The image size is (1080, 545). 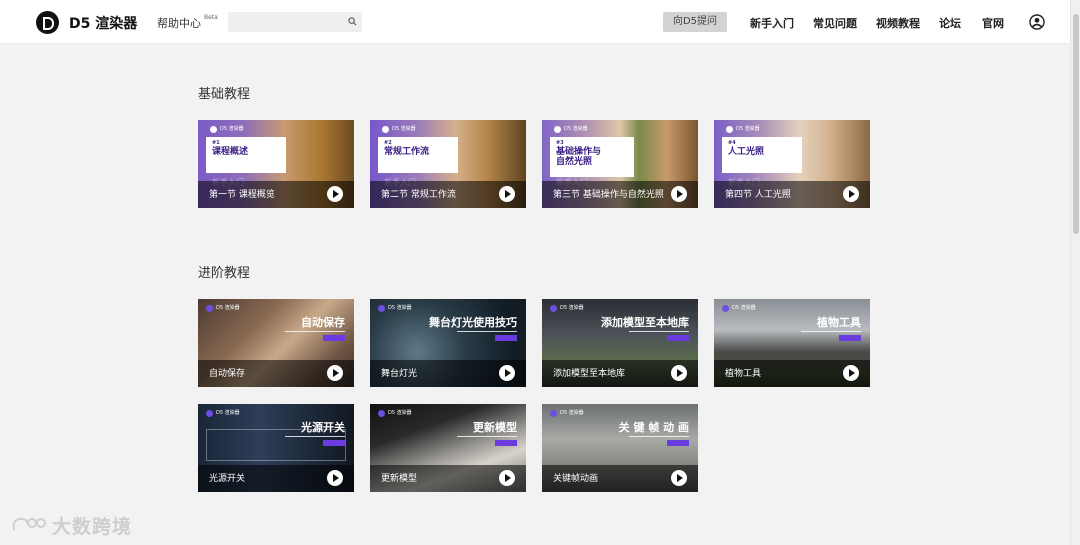 I want to click on card-title-panel: #1 课程概述, so click(x=246, y=155).